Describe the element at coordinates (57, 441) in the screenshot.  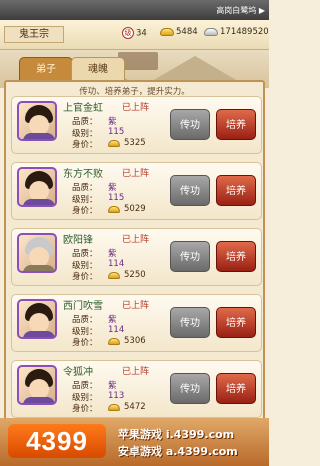
I see `logo-4399: 4399` at that location.